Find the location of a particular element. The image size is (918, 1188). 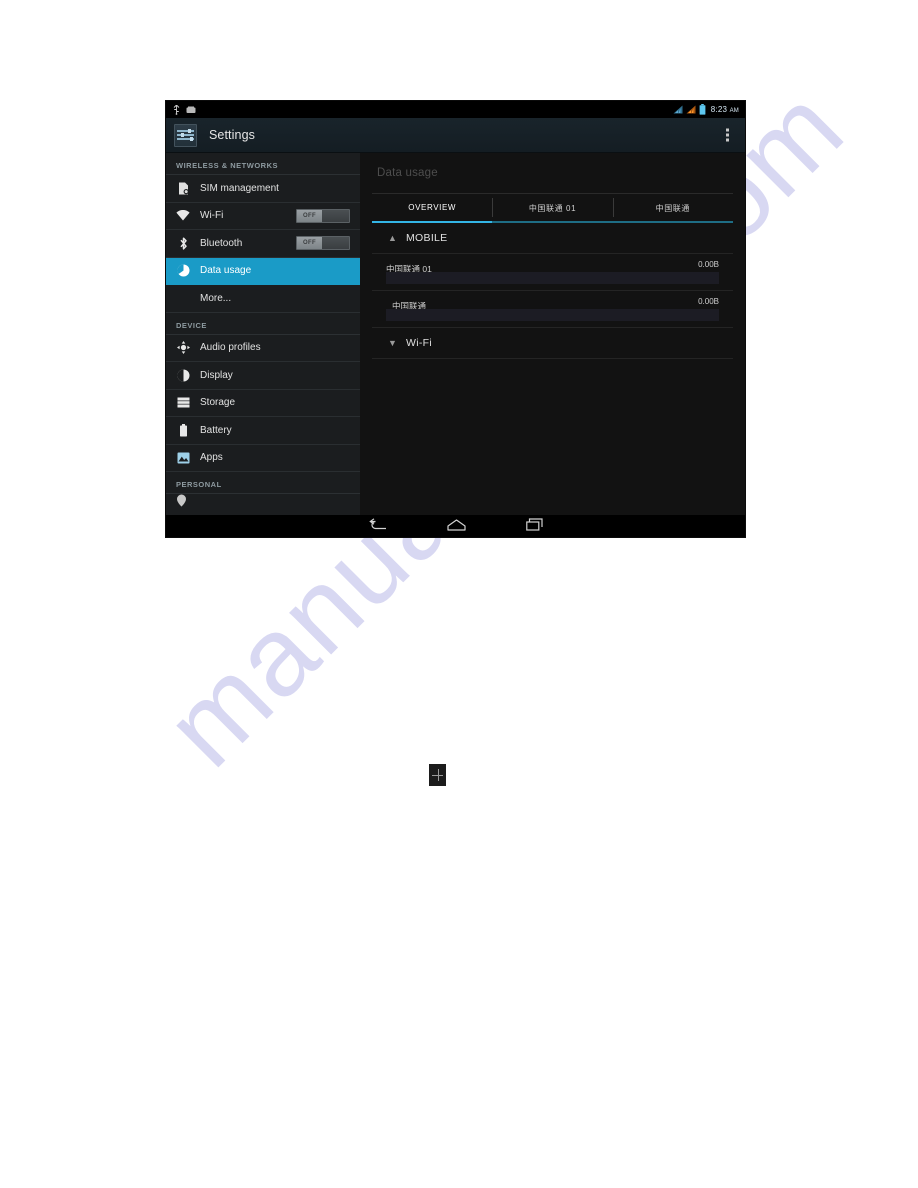

signal-sim2-icon is located at coordinates (691, 109).